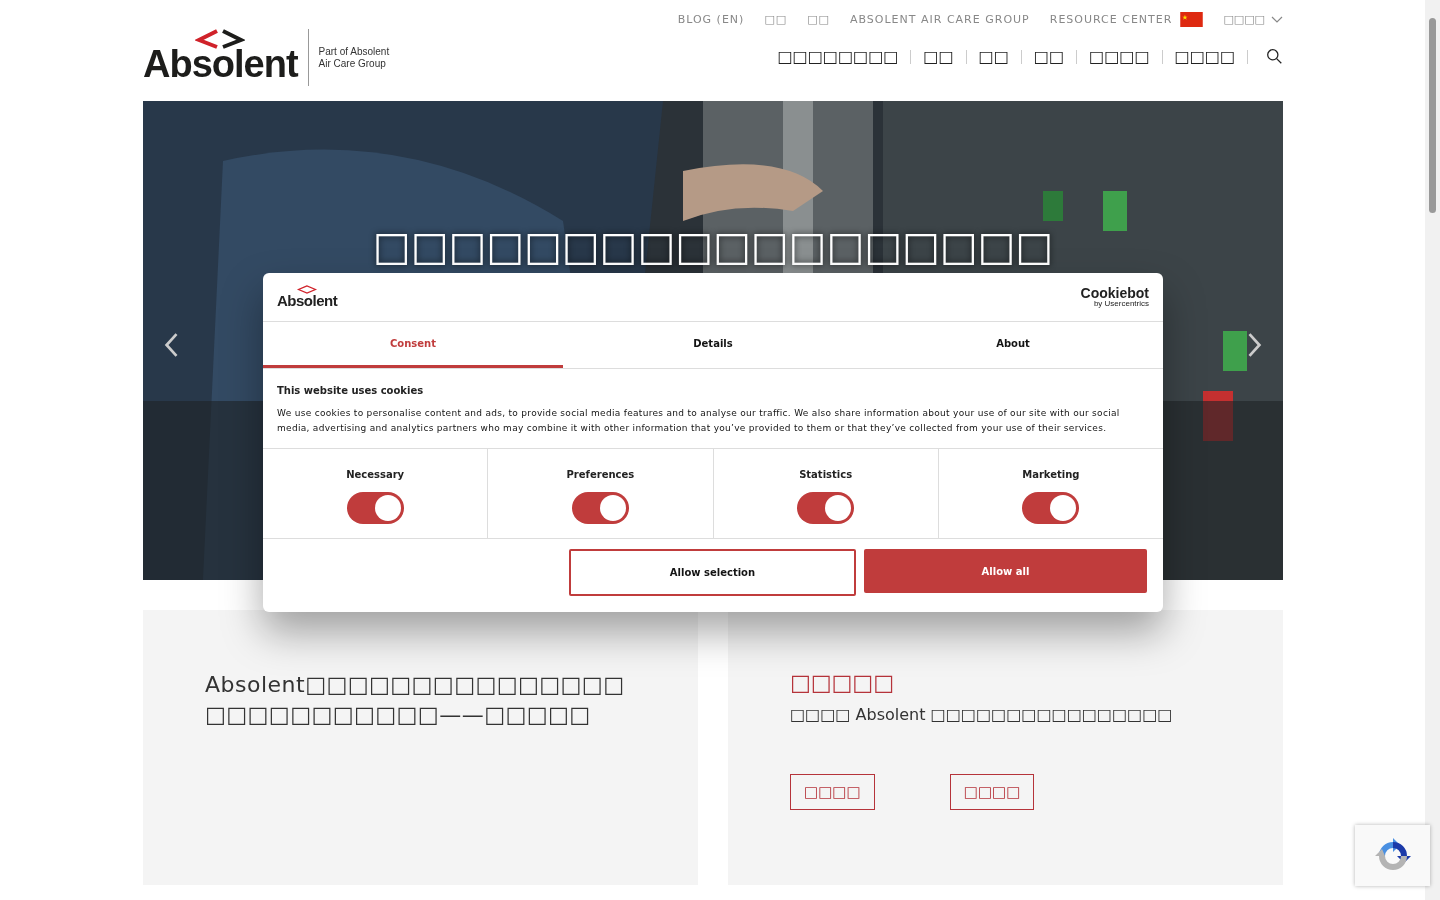  Describe the element at coordinates (1432, 450) in the screenshot. I see `scrollbar` at that location.